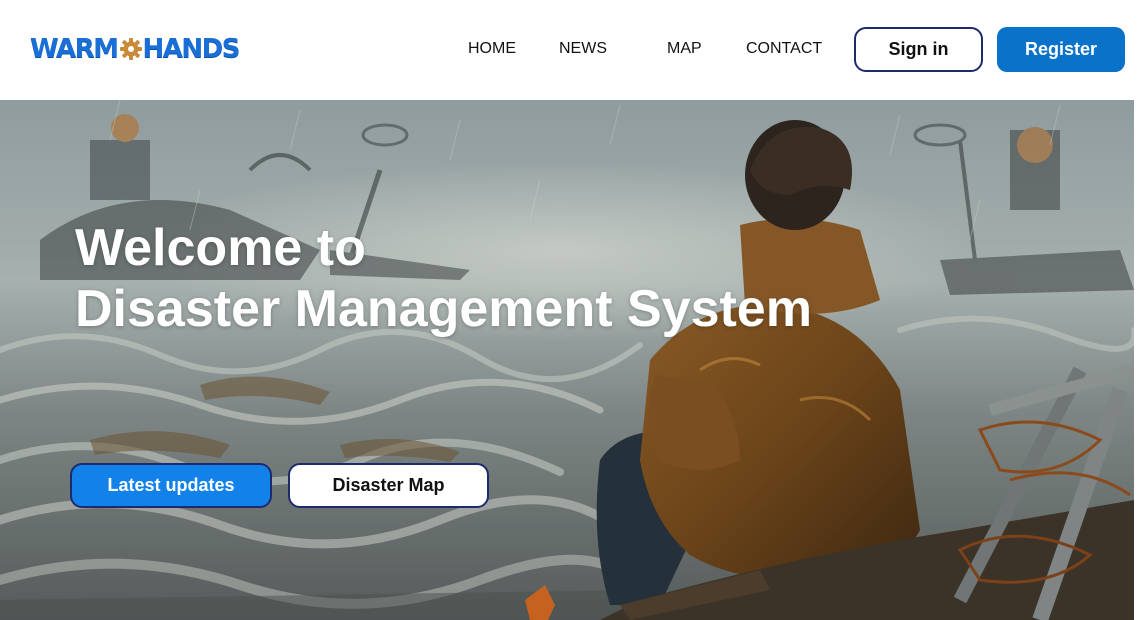 This screenshot has width=1137, height=620. I want to click on nav-news: NEWS, so click(583, 49).